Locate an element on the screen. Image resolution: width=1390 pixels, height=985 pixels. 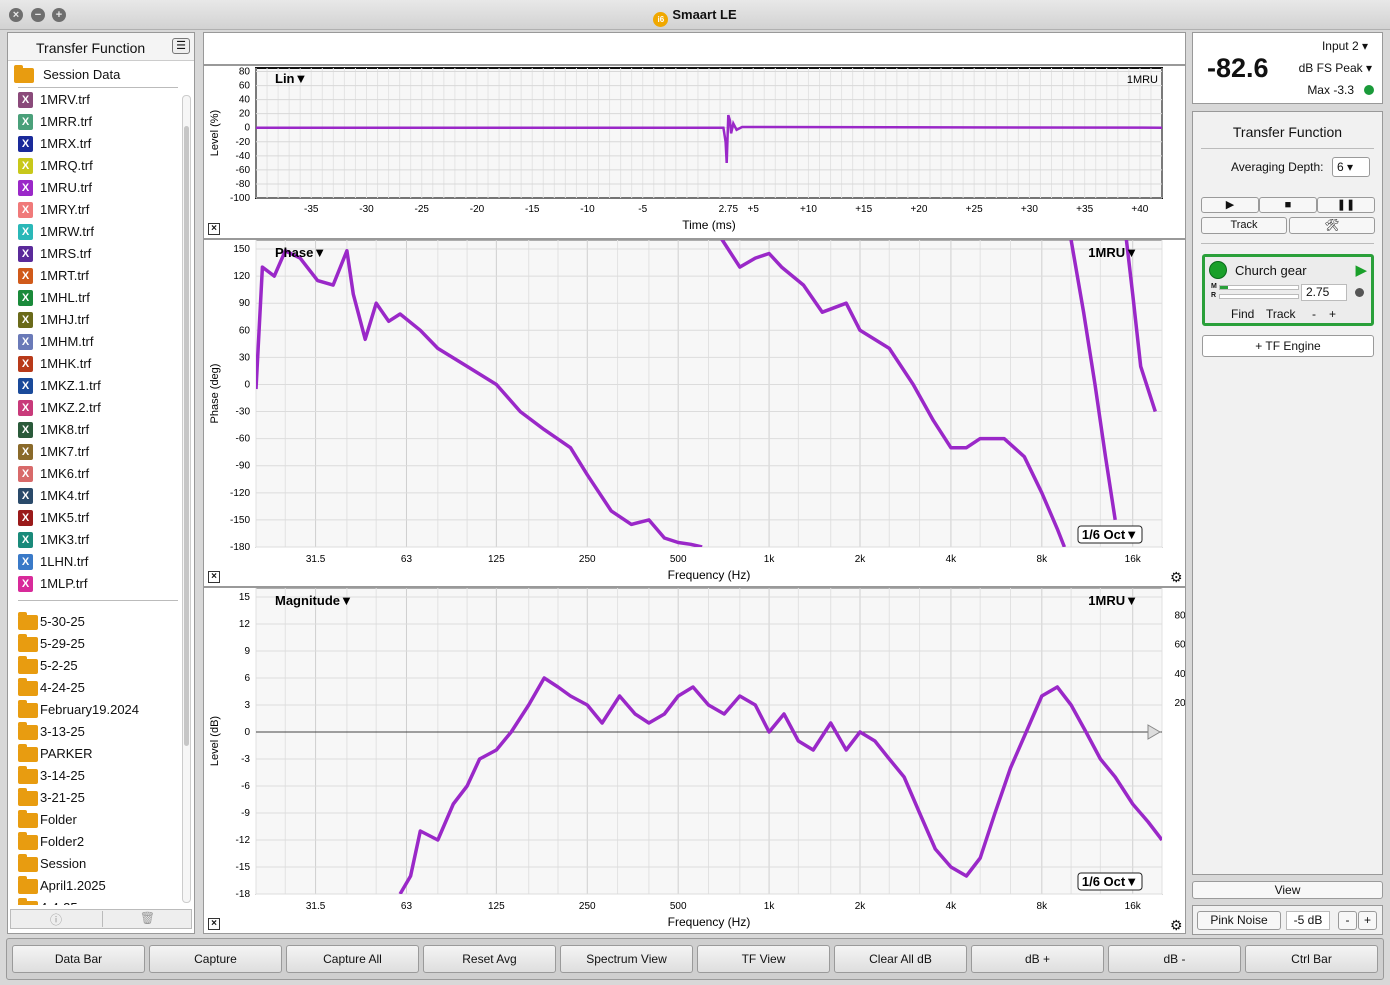
scrollbar-thumb is located at coordinates (186, 436).